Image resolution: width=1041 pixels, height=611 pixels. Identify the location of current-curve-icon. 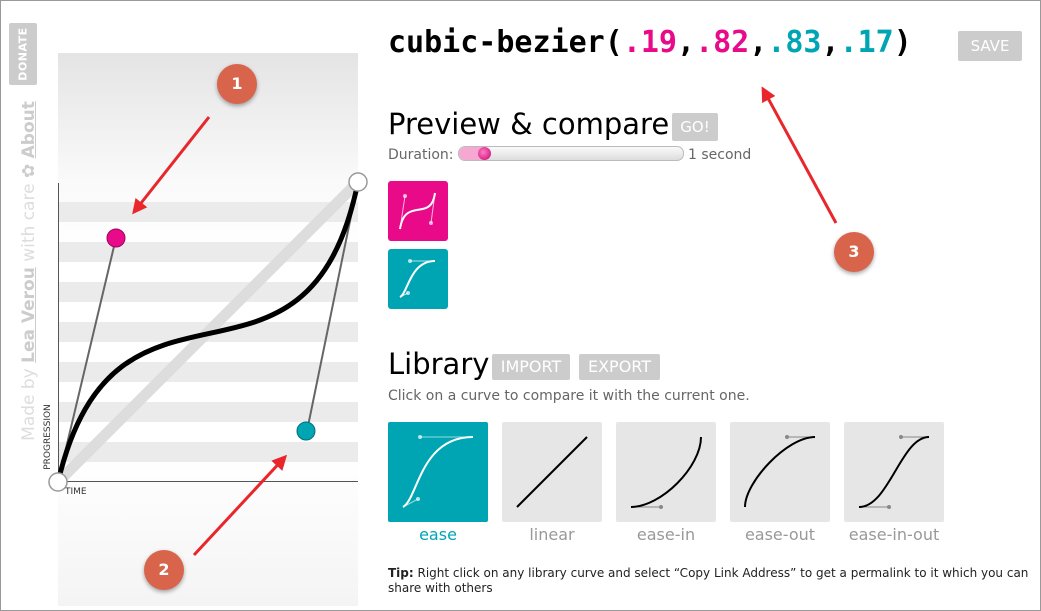
(417, 211).